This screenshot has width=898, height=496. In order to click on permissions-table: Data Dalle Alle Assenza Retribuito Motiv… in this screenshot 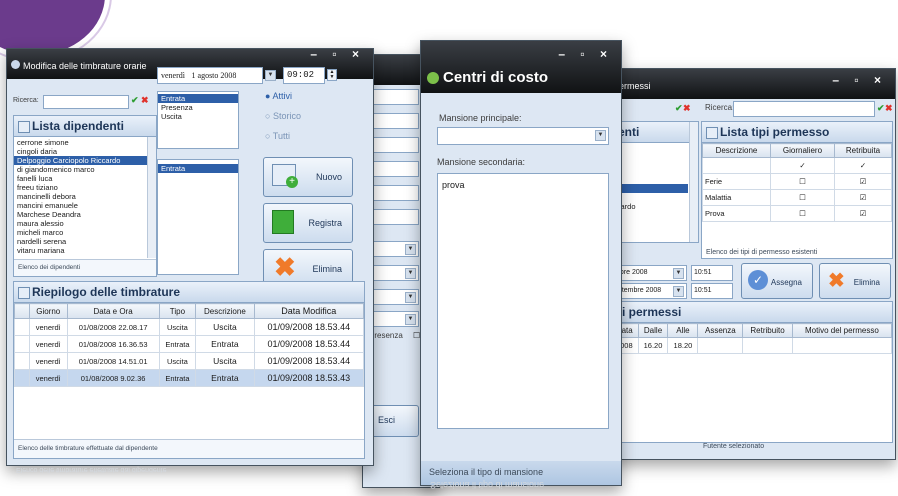, I will do `click(753, 338)`.